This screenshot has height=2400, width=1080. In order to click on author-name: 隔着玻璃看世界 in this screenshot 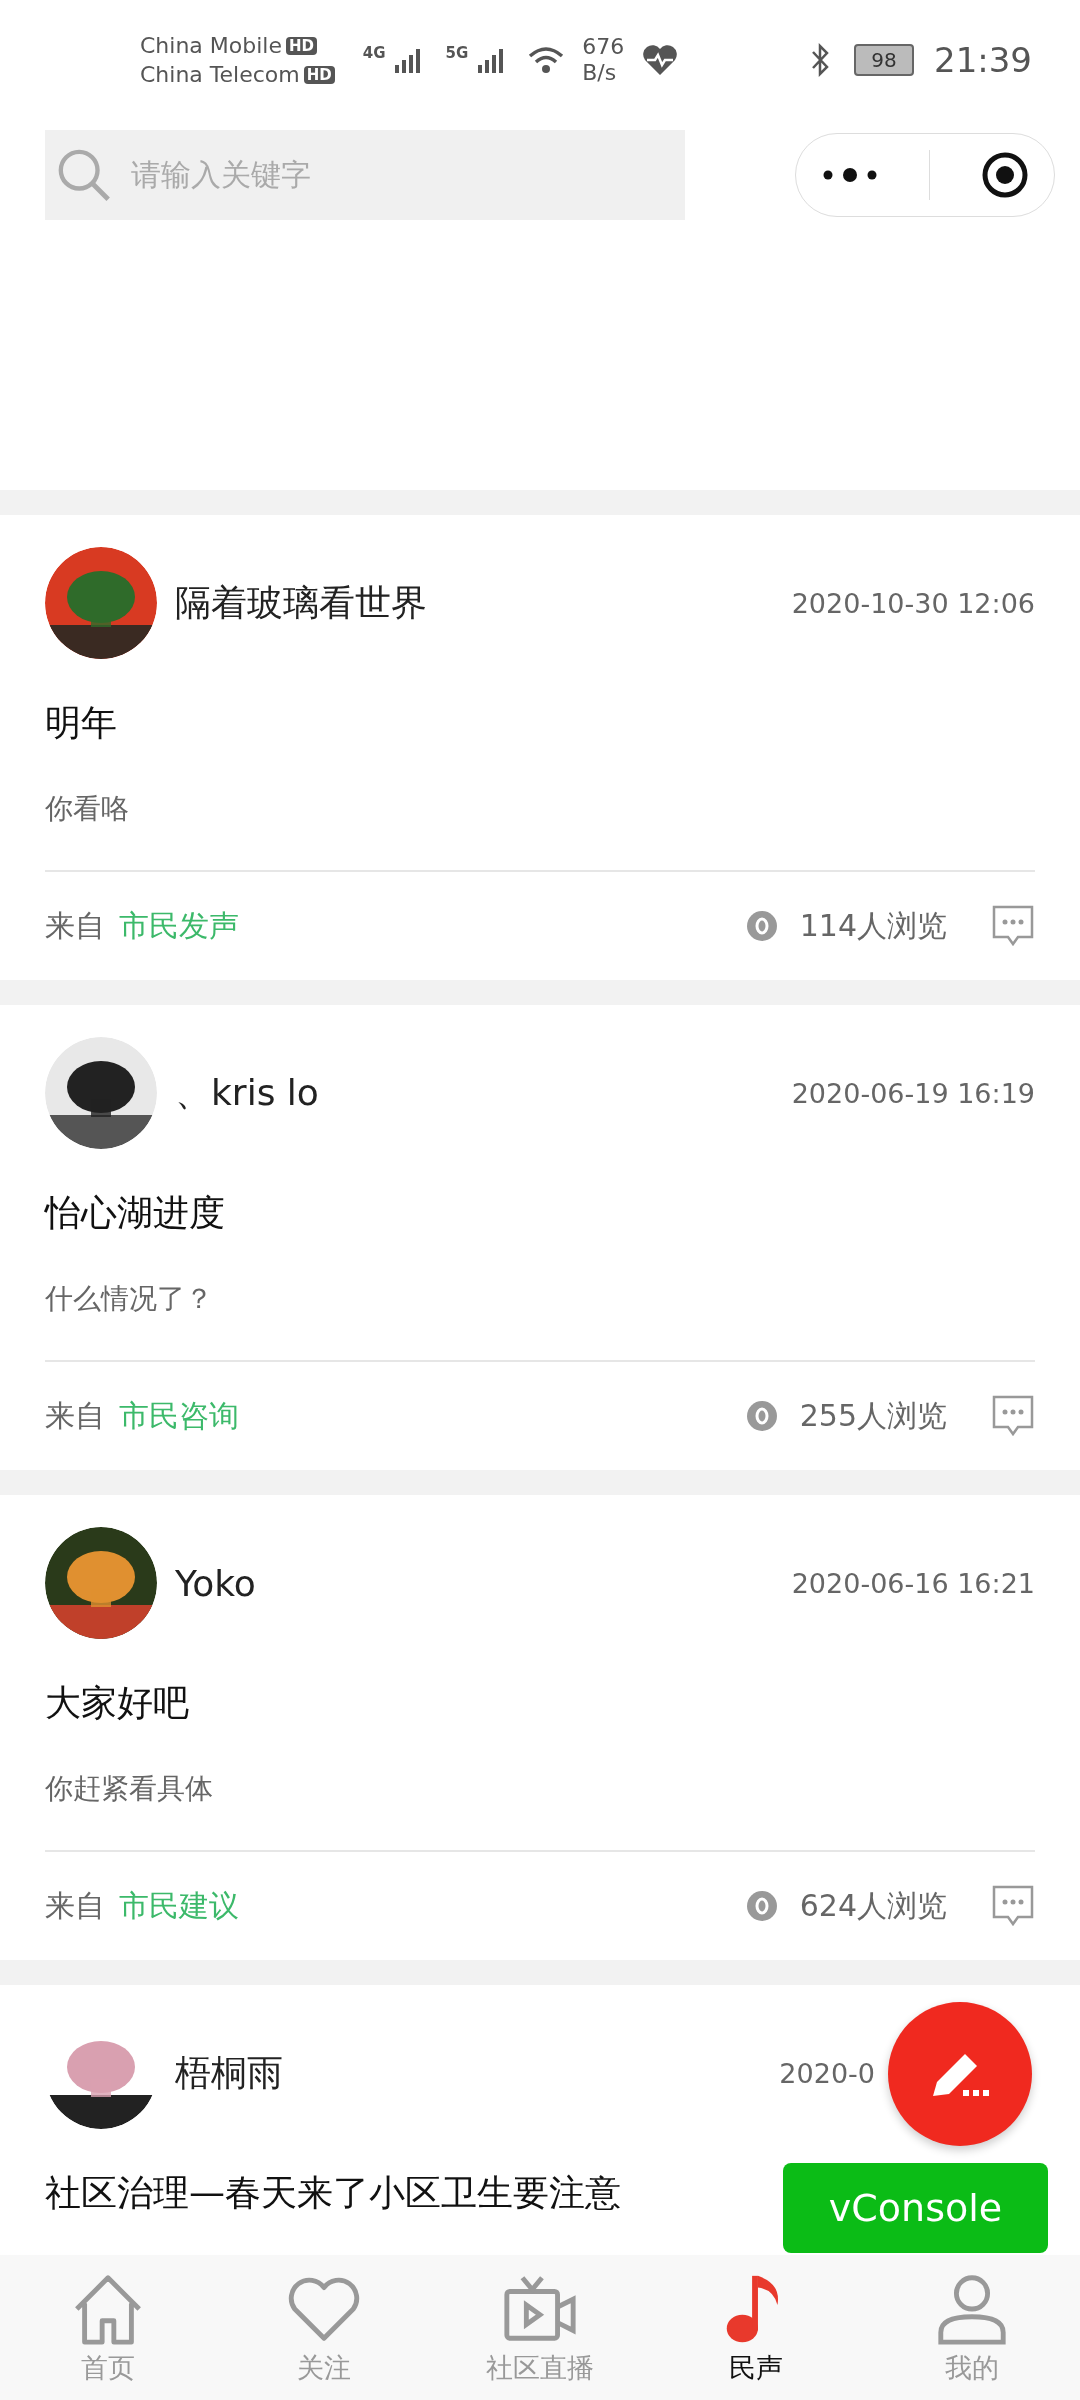, I will do `click(301, 603)`.